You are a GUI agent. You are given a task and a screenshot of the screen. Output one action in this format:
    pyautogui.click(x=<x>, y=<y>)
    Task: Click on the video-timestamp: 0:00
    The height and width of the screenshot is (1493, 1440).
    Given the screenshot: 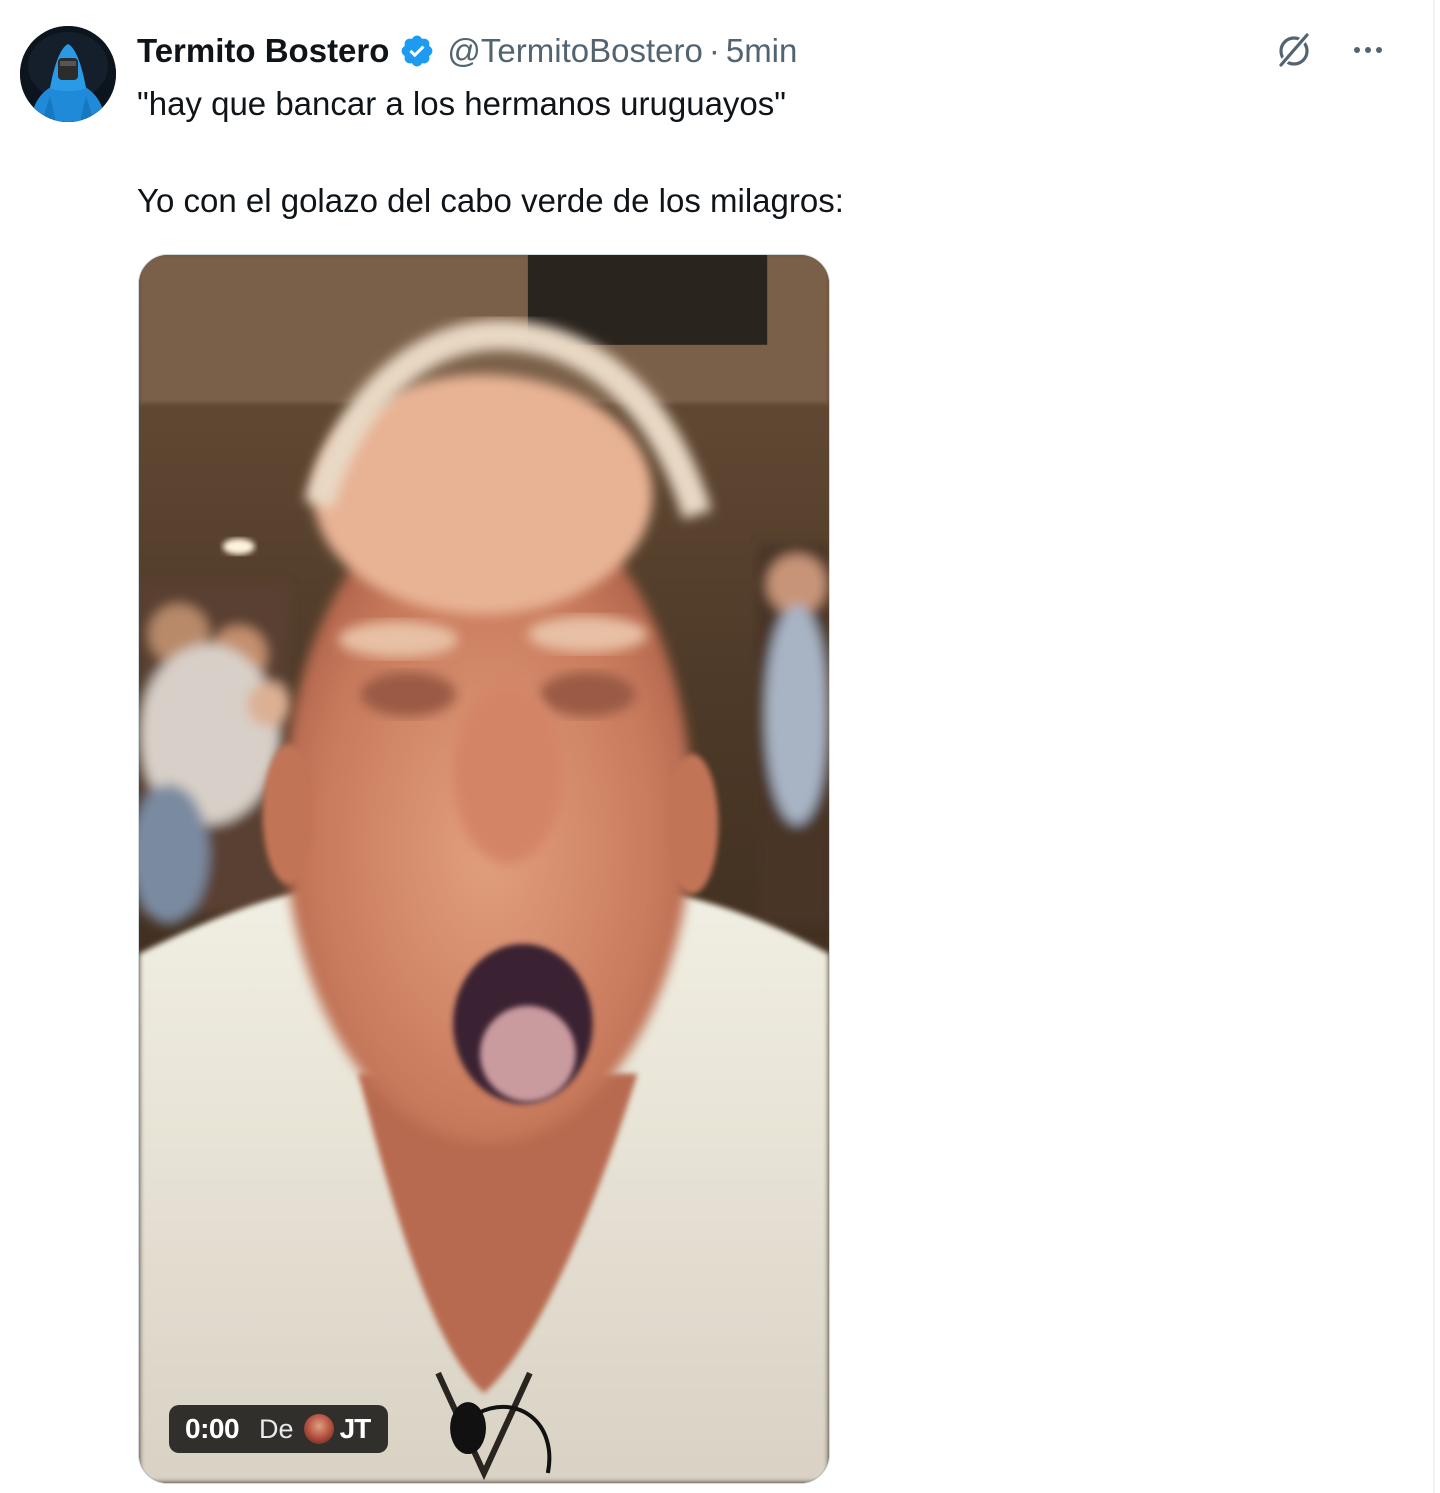 What is the action you would take?
    pyautogui.click(x=212, y=1428)
    